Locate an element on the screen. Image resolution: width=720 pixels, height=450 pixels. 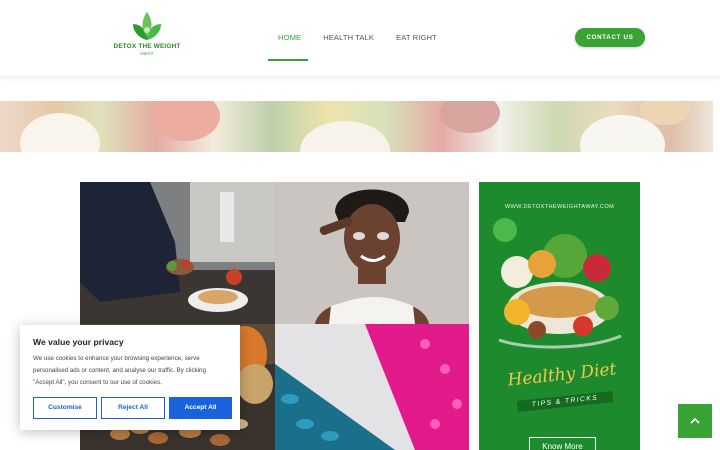
accept-all-button: Accept All is located at coordinates (200, 408).